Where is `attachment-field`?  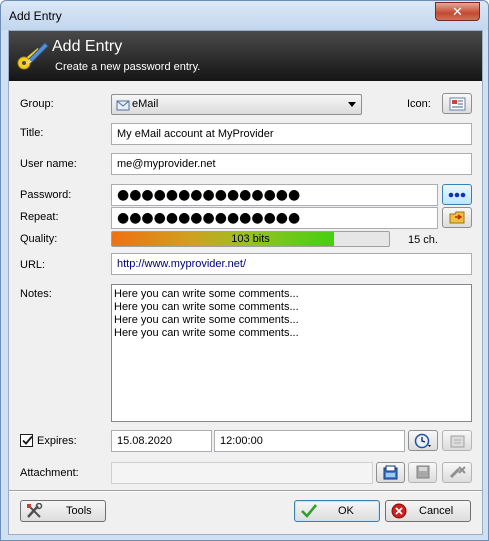
attachment-field is located at coordinates (242, 473).